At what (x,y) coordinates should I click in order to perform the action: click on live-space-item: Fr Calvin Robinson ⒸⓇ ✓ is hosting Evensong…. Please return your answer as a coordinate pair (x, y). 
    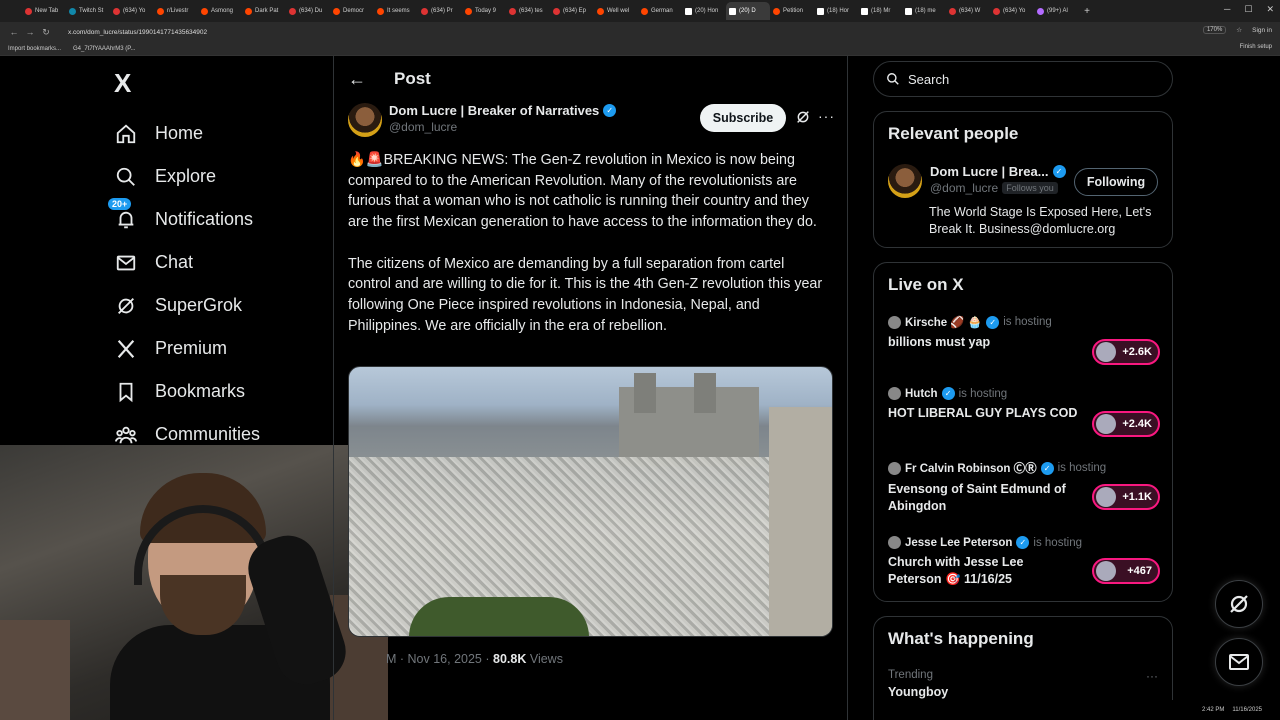
    Looking at the image, I should click on (1024, 487).